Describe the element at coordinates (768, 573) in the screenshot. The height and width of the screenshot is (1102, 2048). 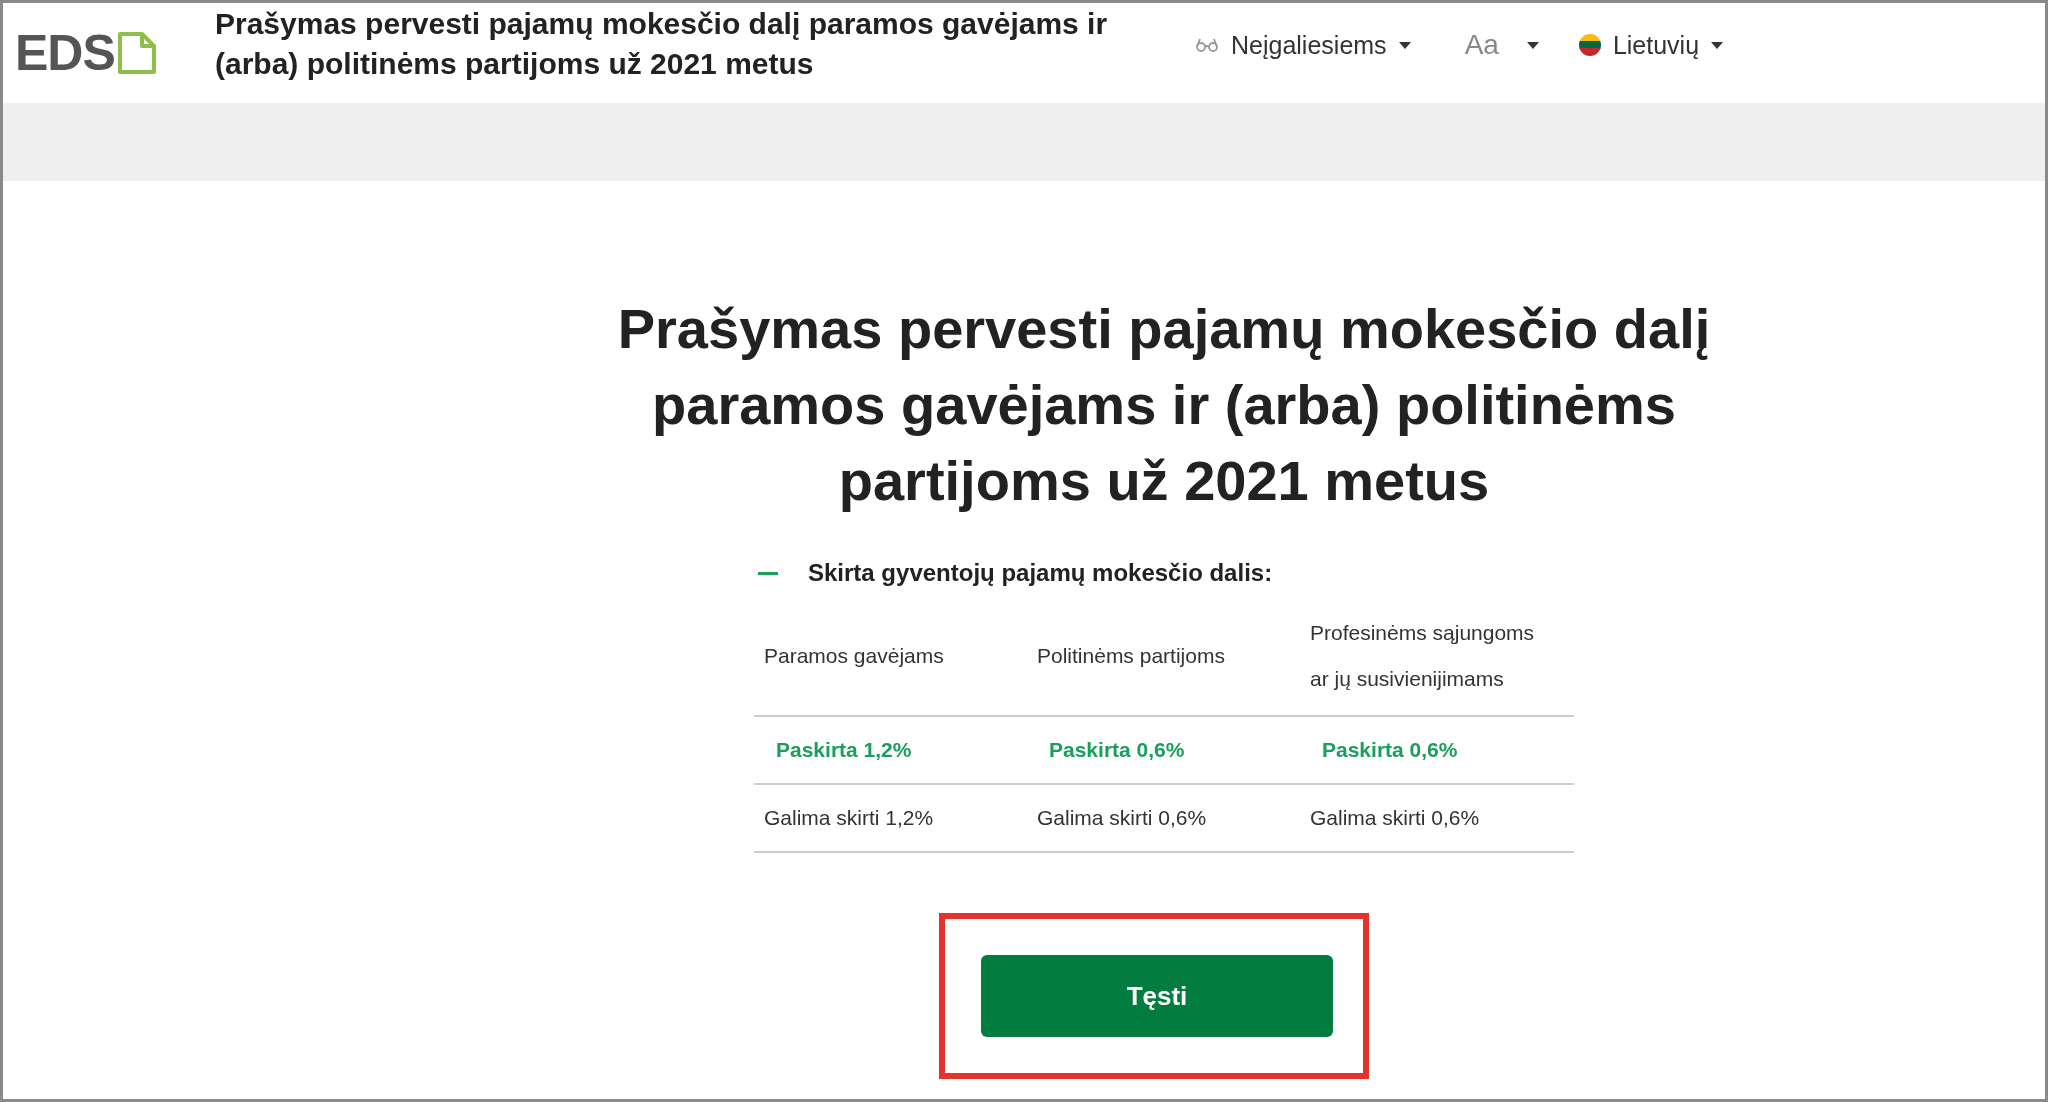
I see `collapse-icon` at that location.